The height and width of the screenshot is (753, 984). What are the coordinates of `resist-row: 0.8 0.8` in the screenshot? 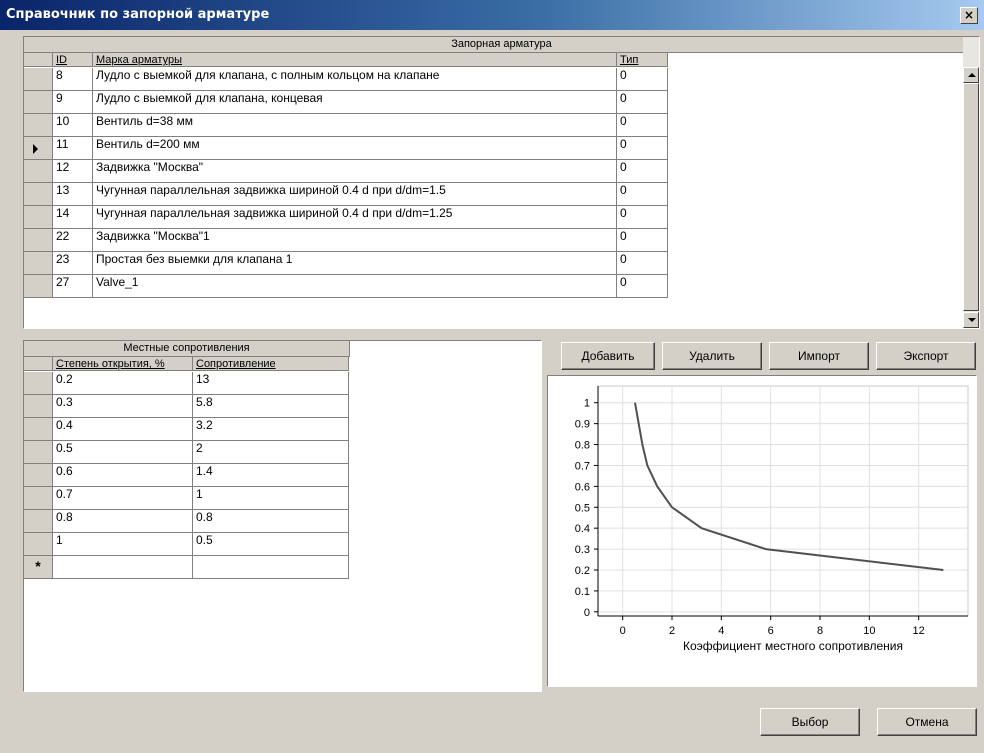 It's located at (186, 521).